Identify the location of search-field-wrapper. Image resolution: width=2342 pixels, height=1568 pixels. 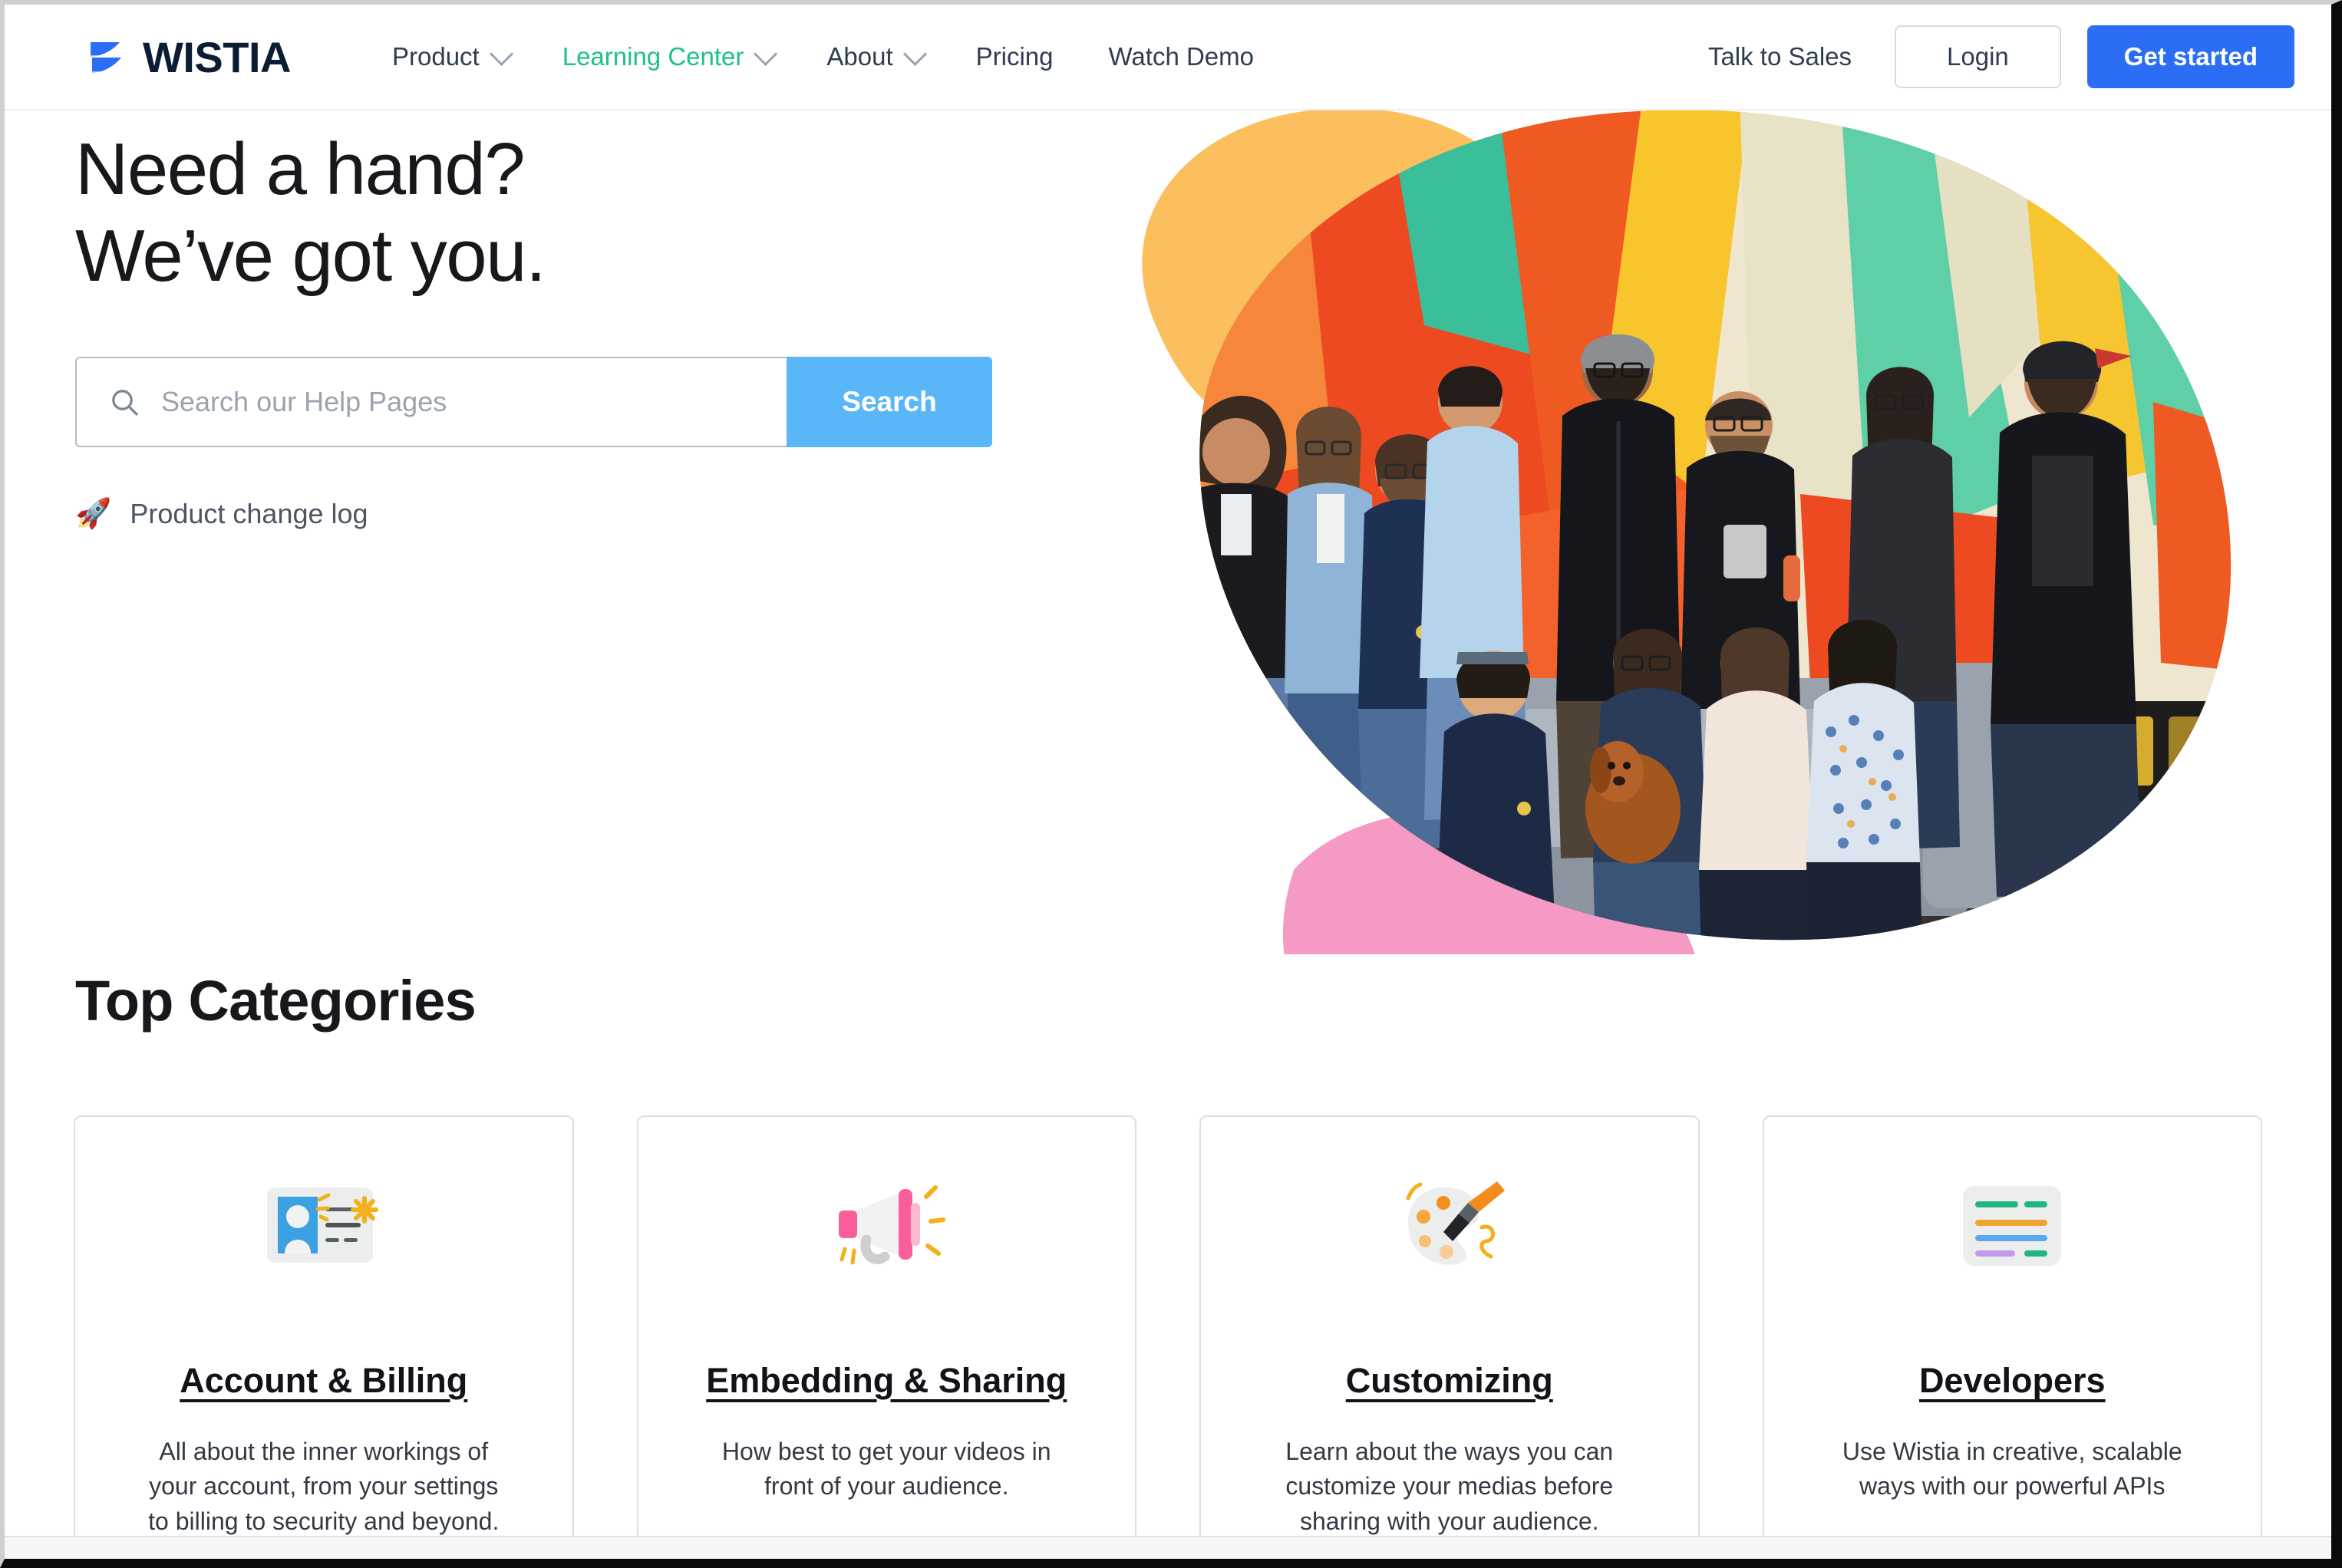
(431, 401).